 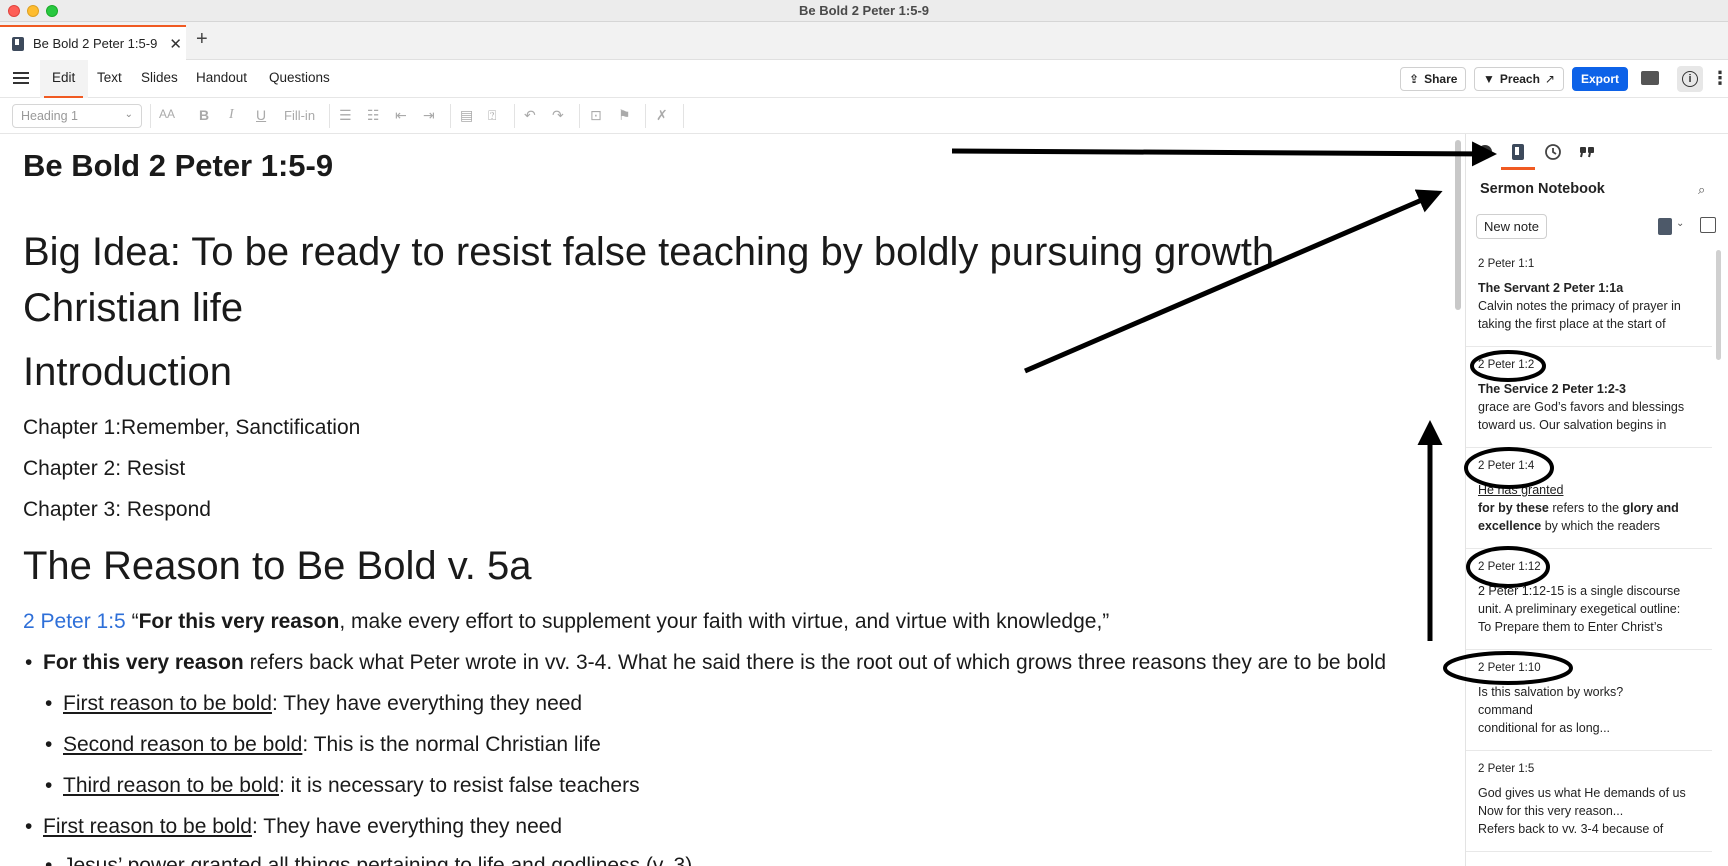 What do you see at coordinates (127, 372) in the screenshot?
I see `introduction-heading: Introduction` at bounding box center [127, 372].